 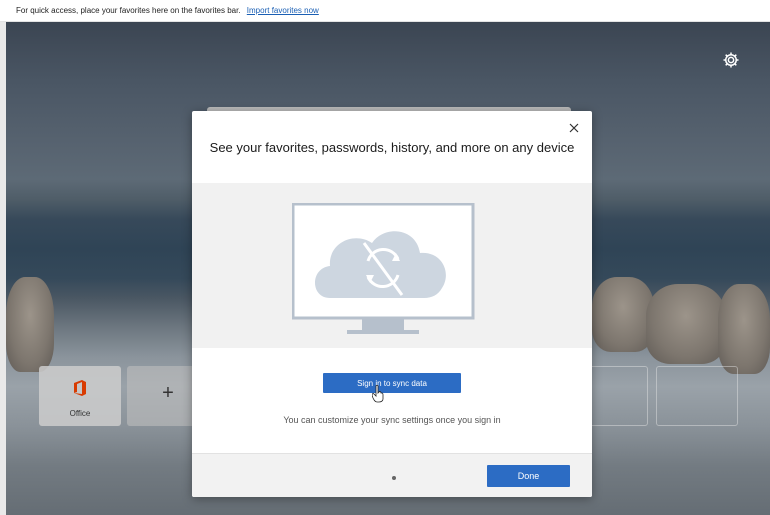 What do you see at coordinates (392, 383) in the screenshot?
I see `sign-in-sync-button: Sign in to sync data` at bounding box center [392, 383].